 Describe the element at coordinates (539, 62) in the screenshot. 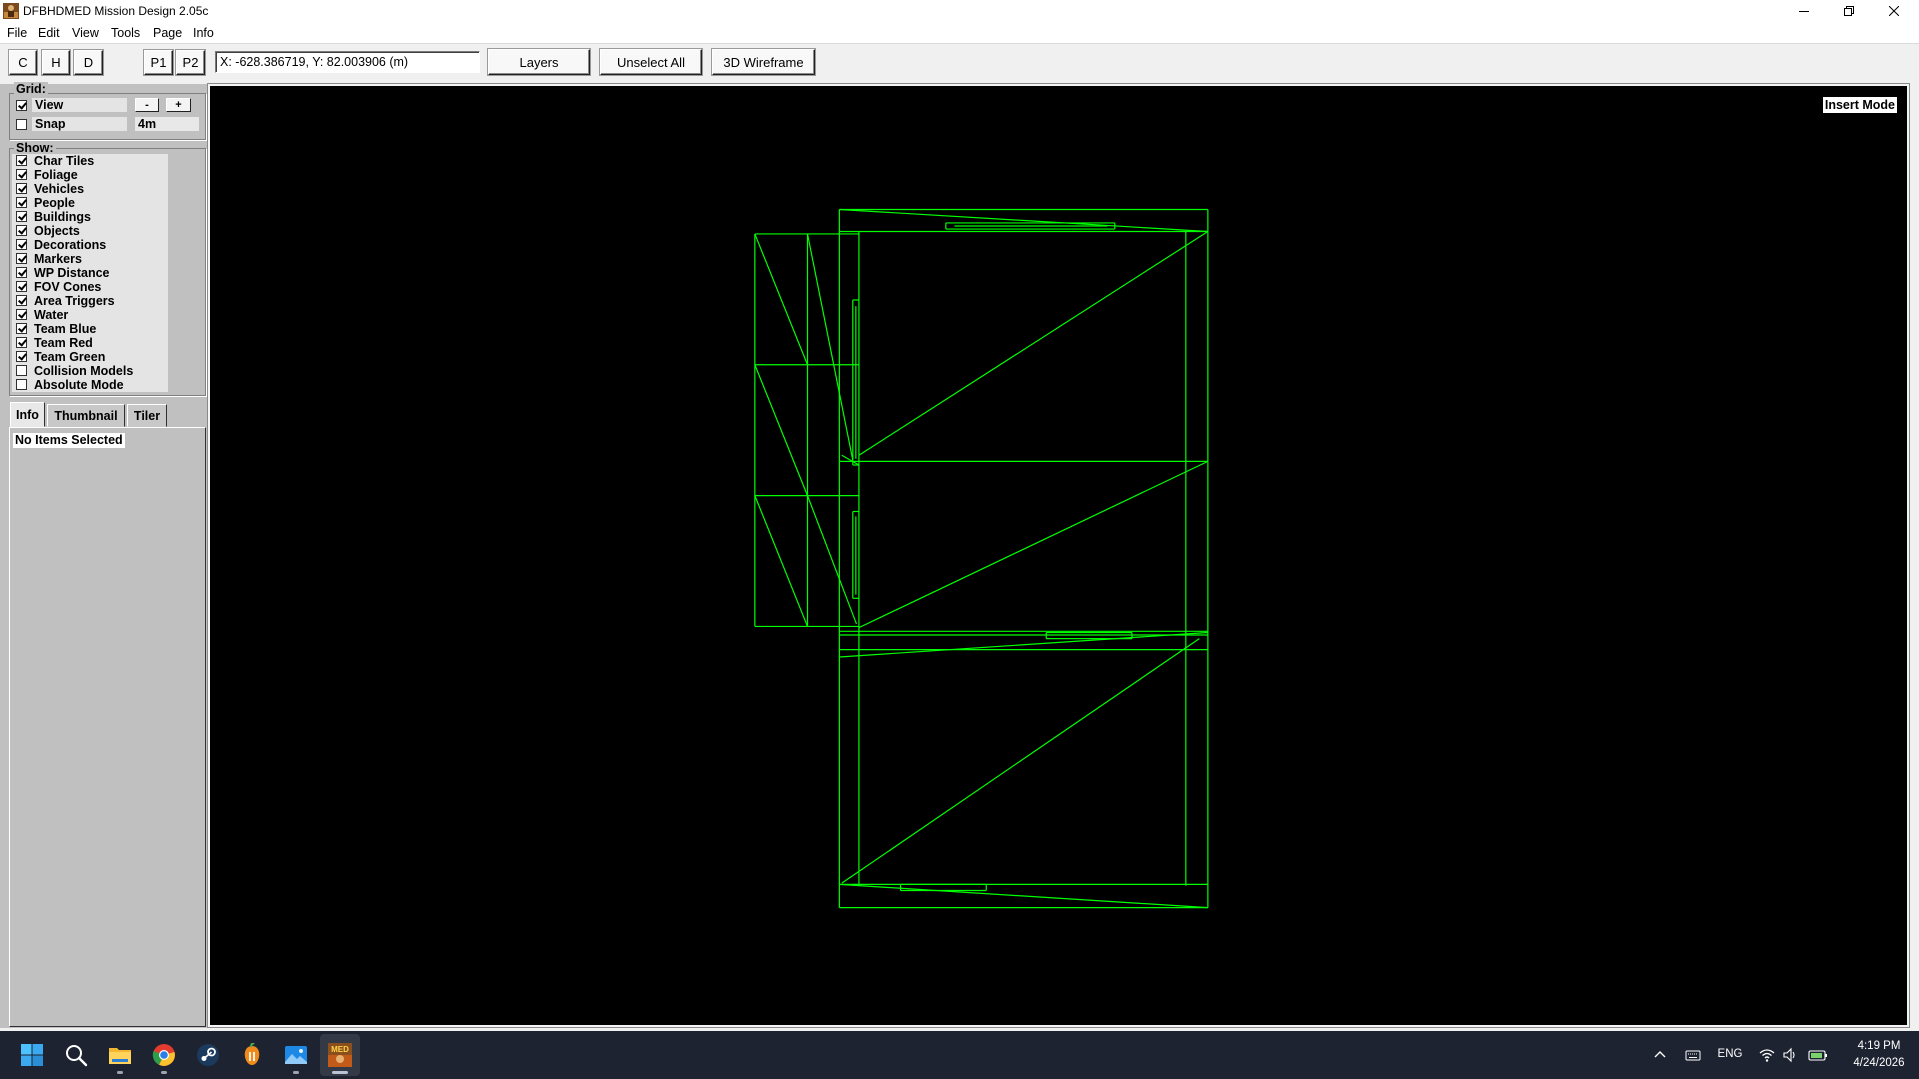

I see `layers-button: Layers` at that location.